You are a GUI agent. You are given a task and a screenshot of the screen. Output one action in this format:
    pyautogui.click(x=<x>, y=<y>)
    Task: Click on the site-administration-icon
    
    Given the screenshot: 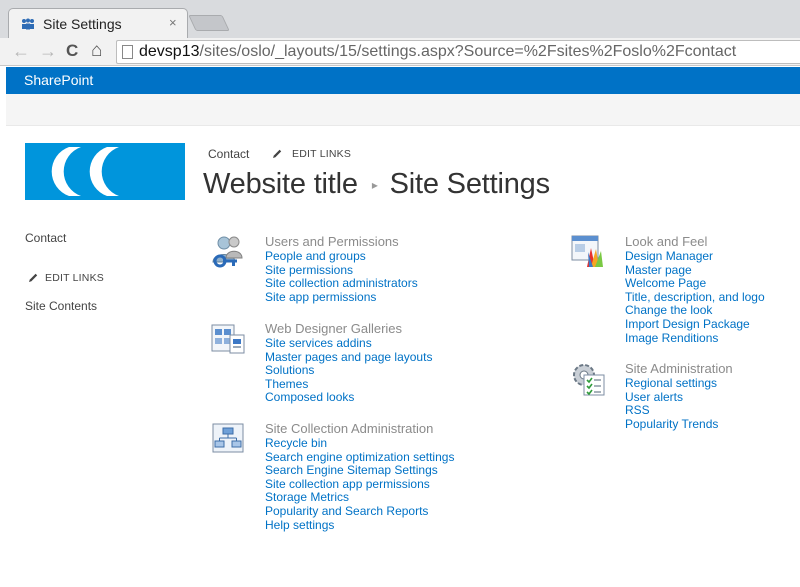 What is the action you would take?
    pyautogui.click(x=589, y=380)
    